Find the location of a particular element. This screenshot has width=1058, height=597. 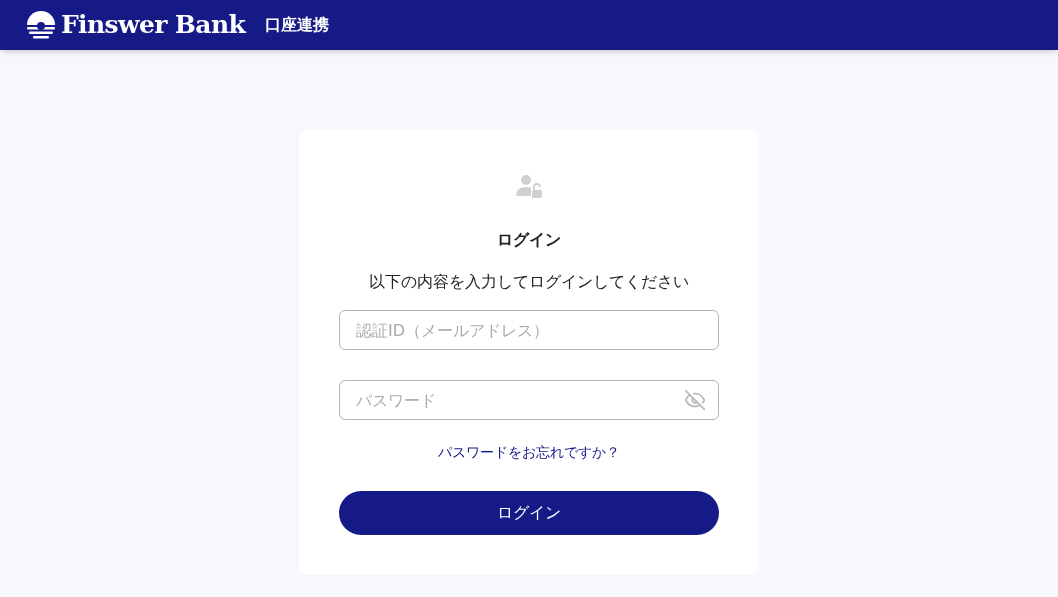

login-button: ログイン is located at coordinates (529, 513).